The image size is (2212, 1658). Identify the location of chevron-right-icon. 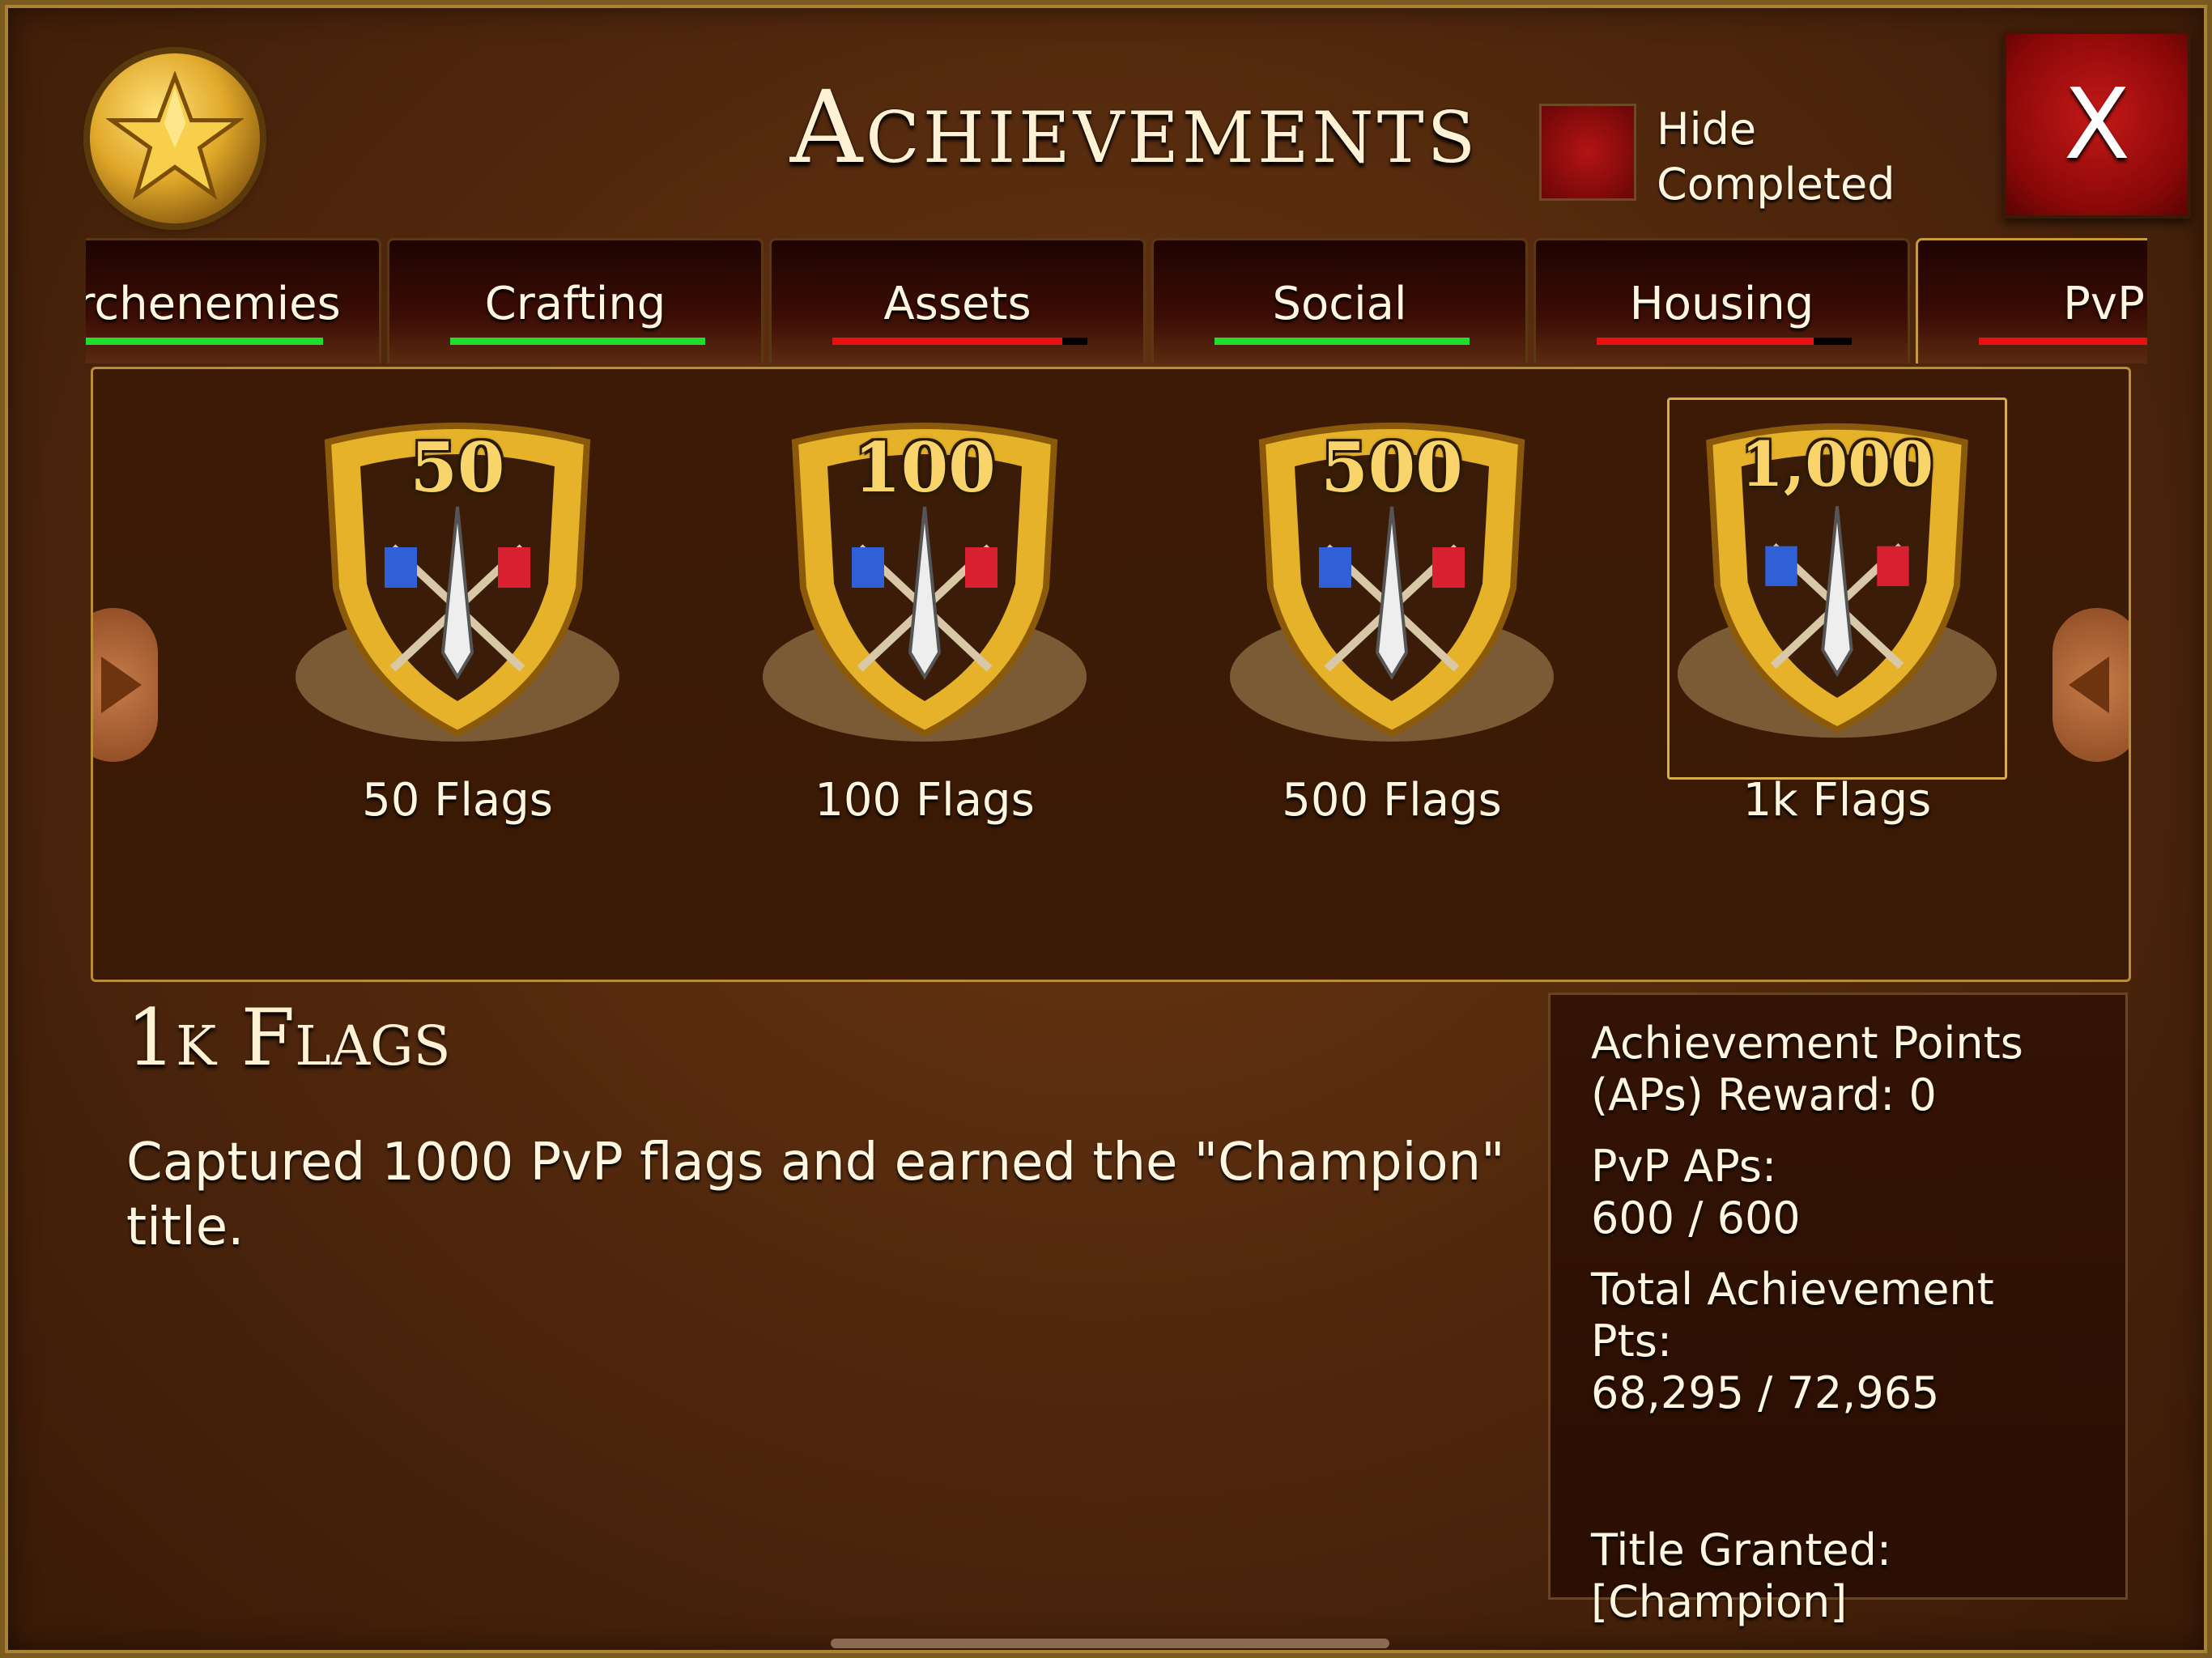
(122, 685).